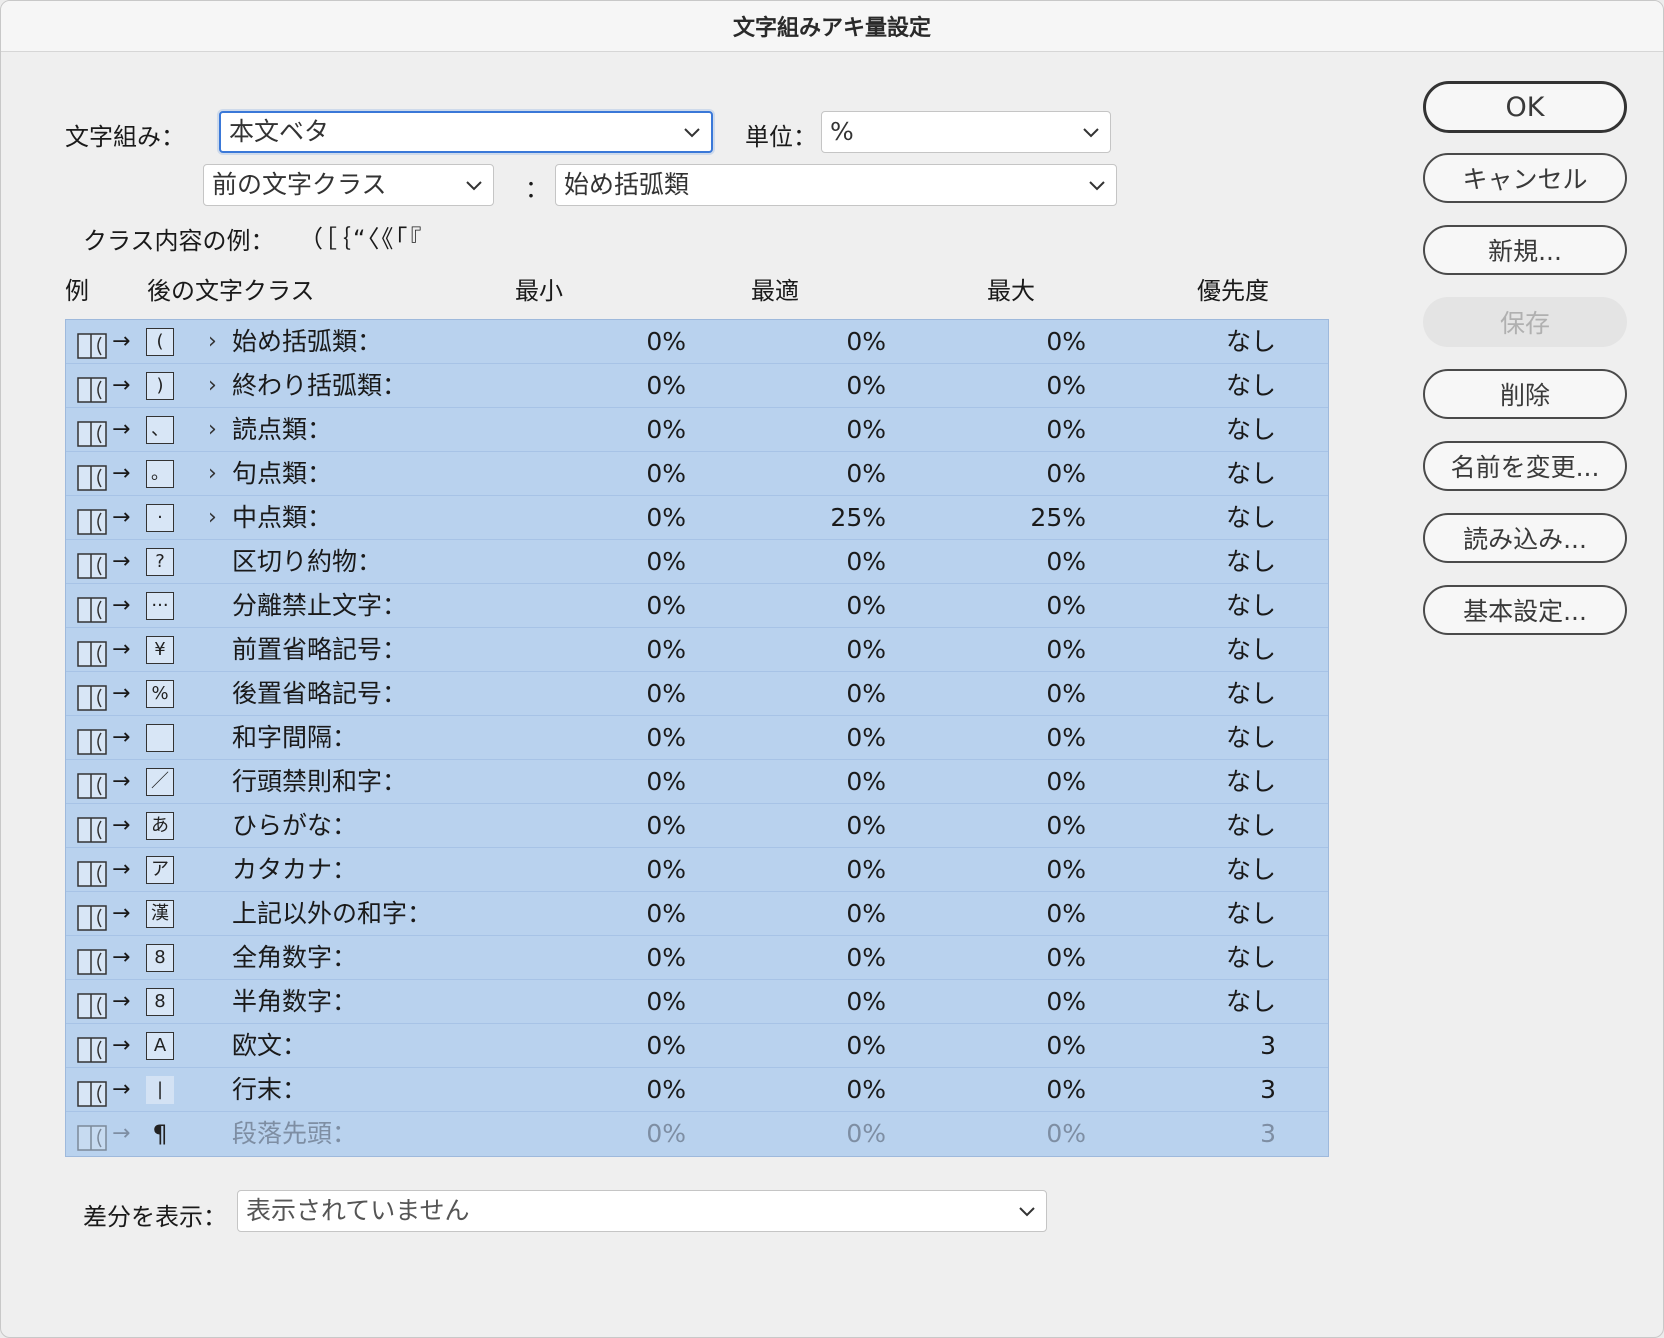 The height and width of the screenshot is (1338, 1664). I want to click on table-row: → 8 半角数字： 0% 0% 0% なし, so click(697, 1002).